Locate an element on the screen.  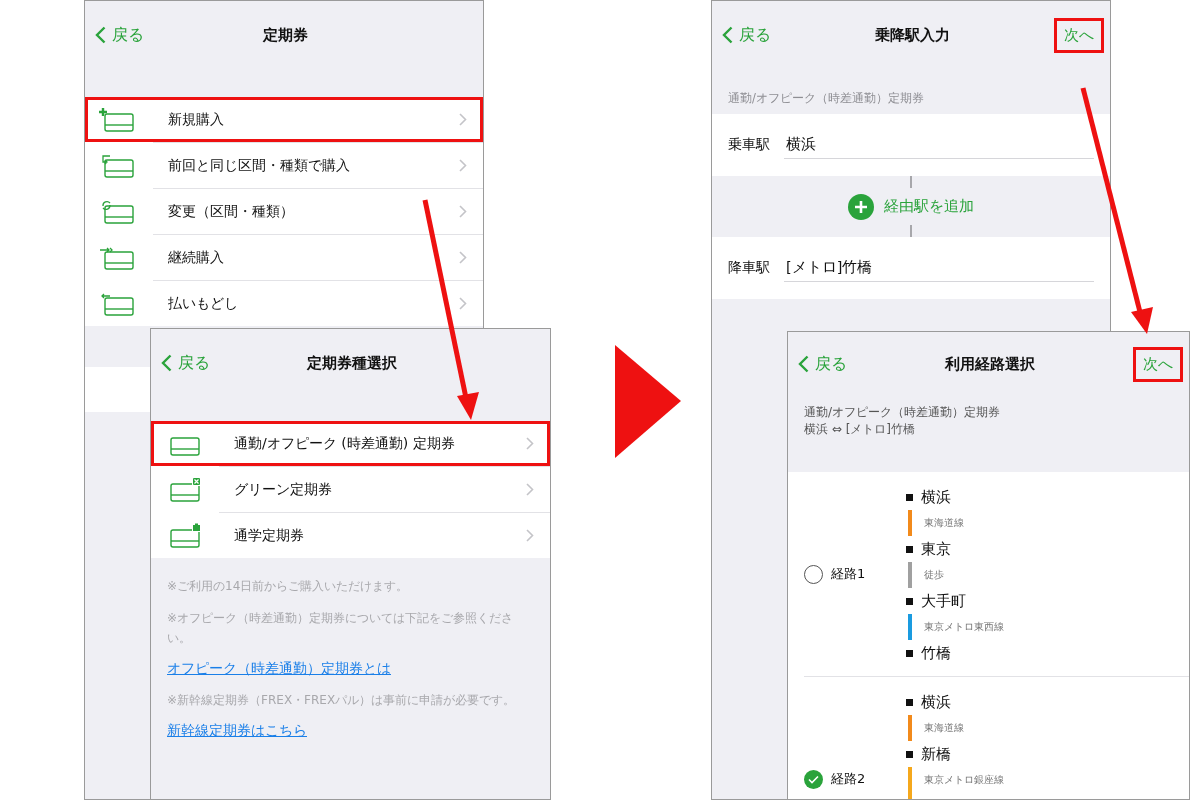
station-name: 東京 is located at coordinates (936, 549).